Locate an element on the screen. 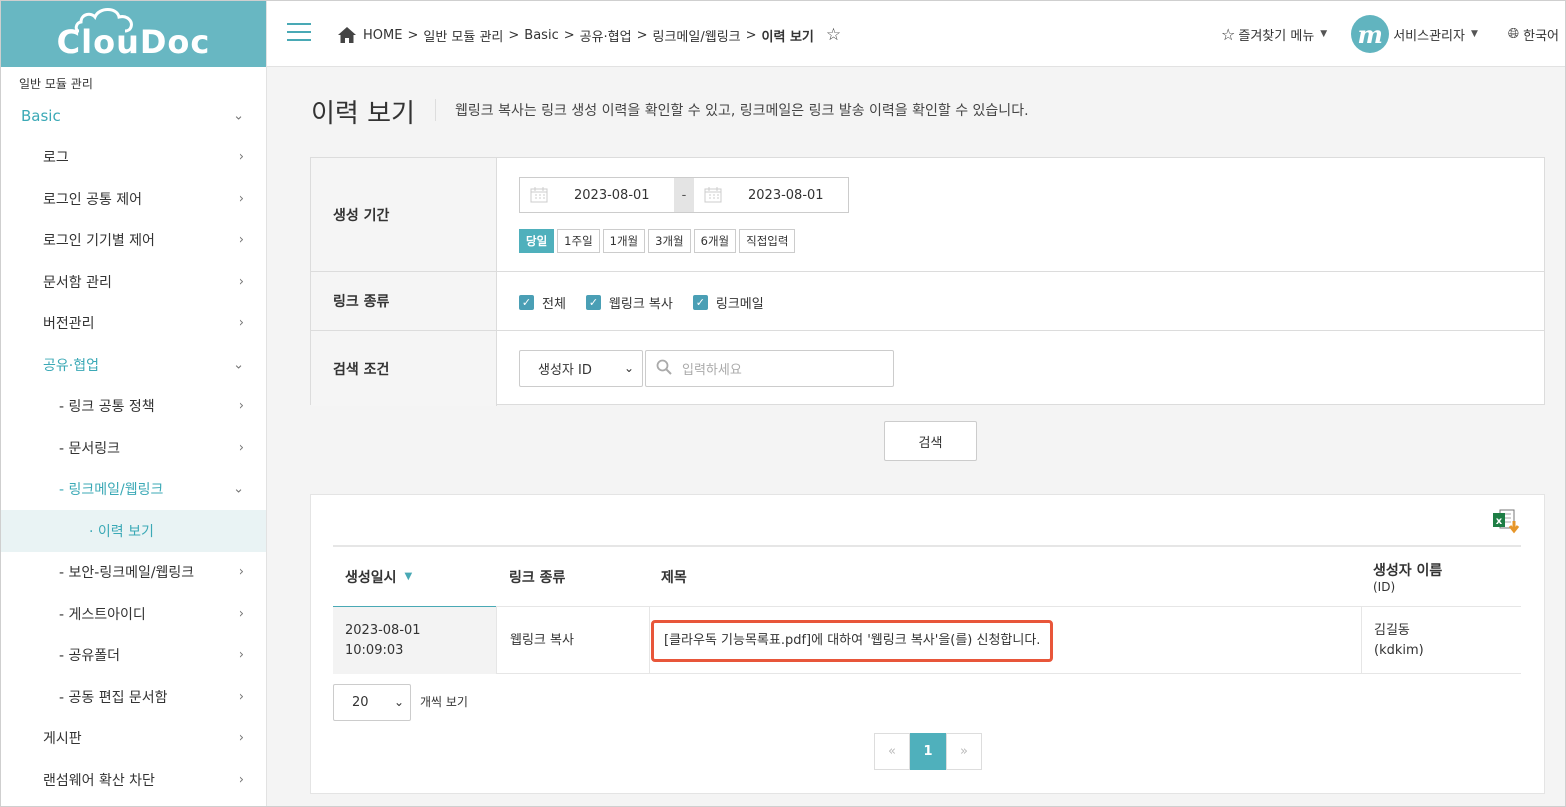  favorites-menu: ☆ 즐겨찾기 메뉴 ▼ is located at coordinates (1274, 34).